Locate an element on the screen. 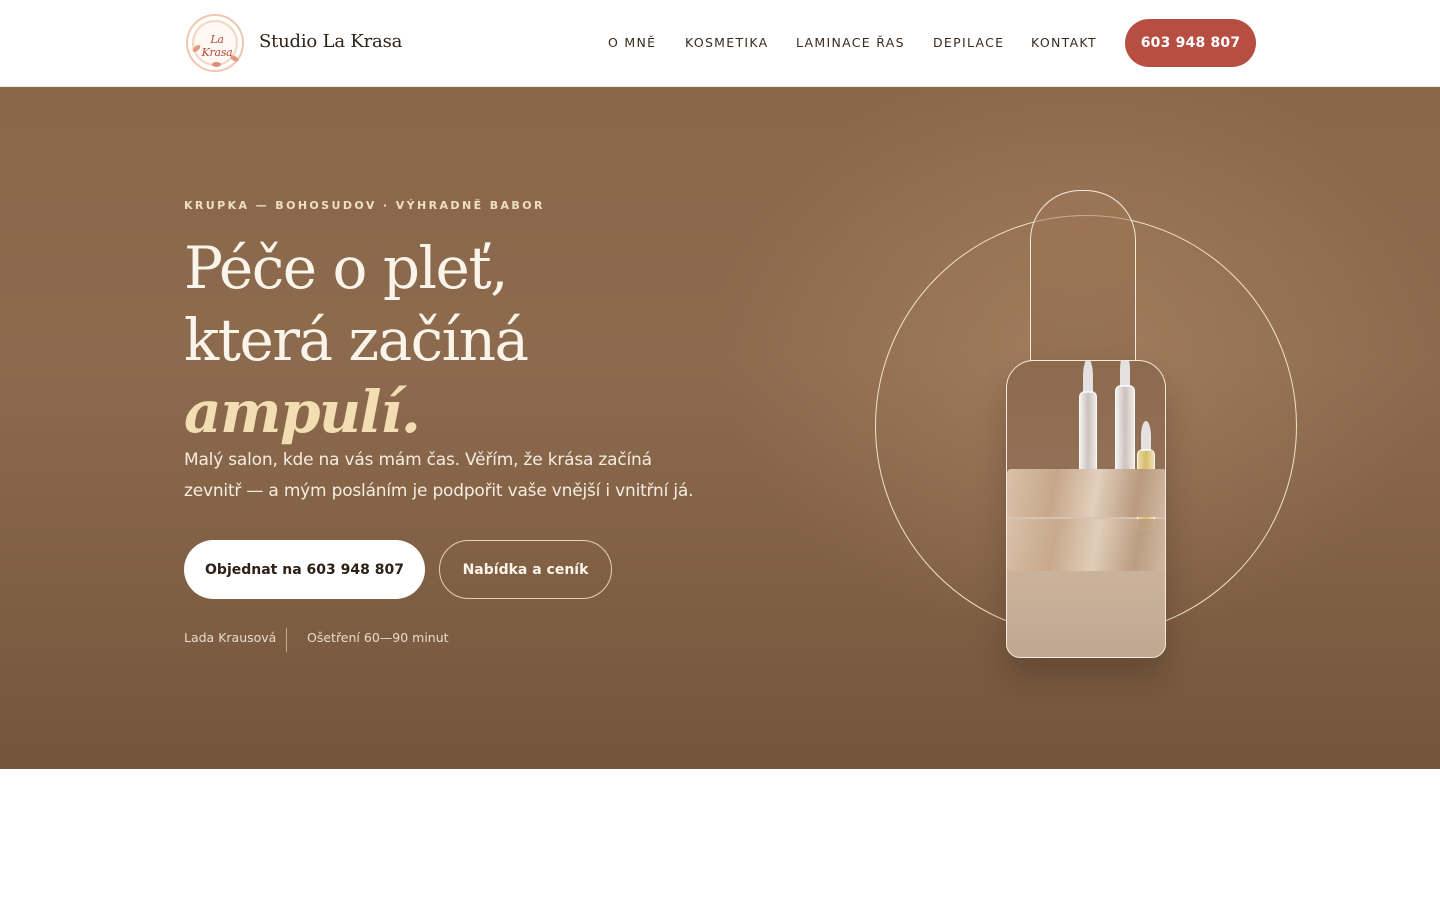 The height and width of the screenshot is (900, 1440). bottle-top-shape is located at coordinates (1083, 280).